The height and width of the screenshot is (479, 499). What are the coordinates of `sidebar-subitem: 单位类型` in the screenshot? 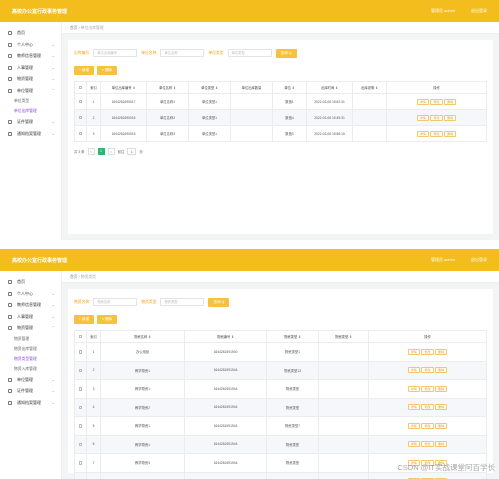 It's located at (30, 101).